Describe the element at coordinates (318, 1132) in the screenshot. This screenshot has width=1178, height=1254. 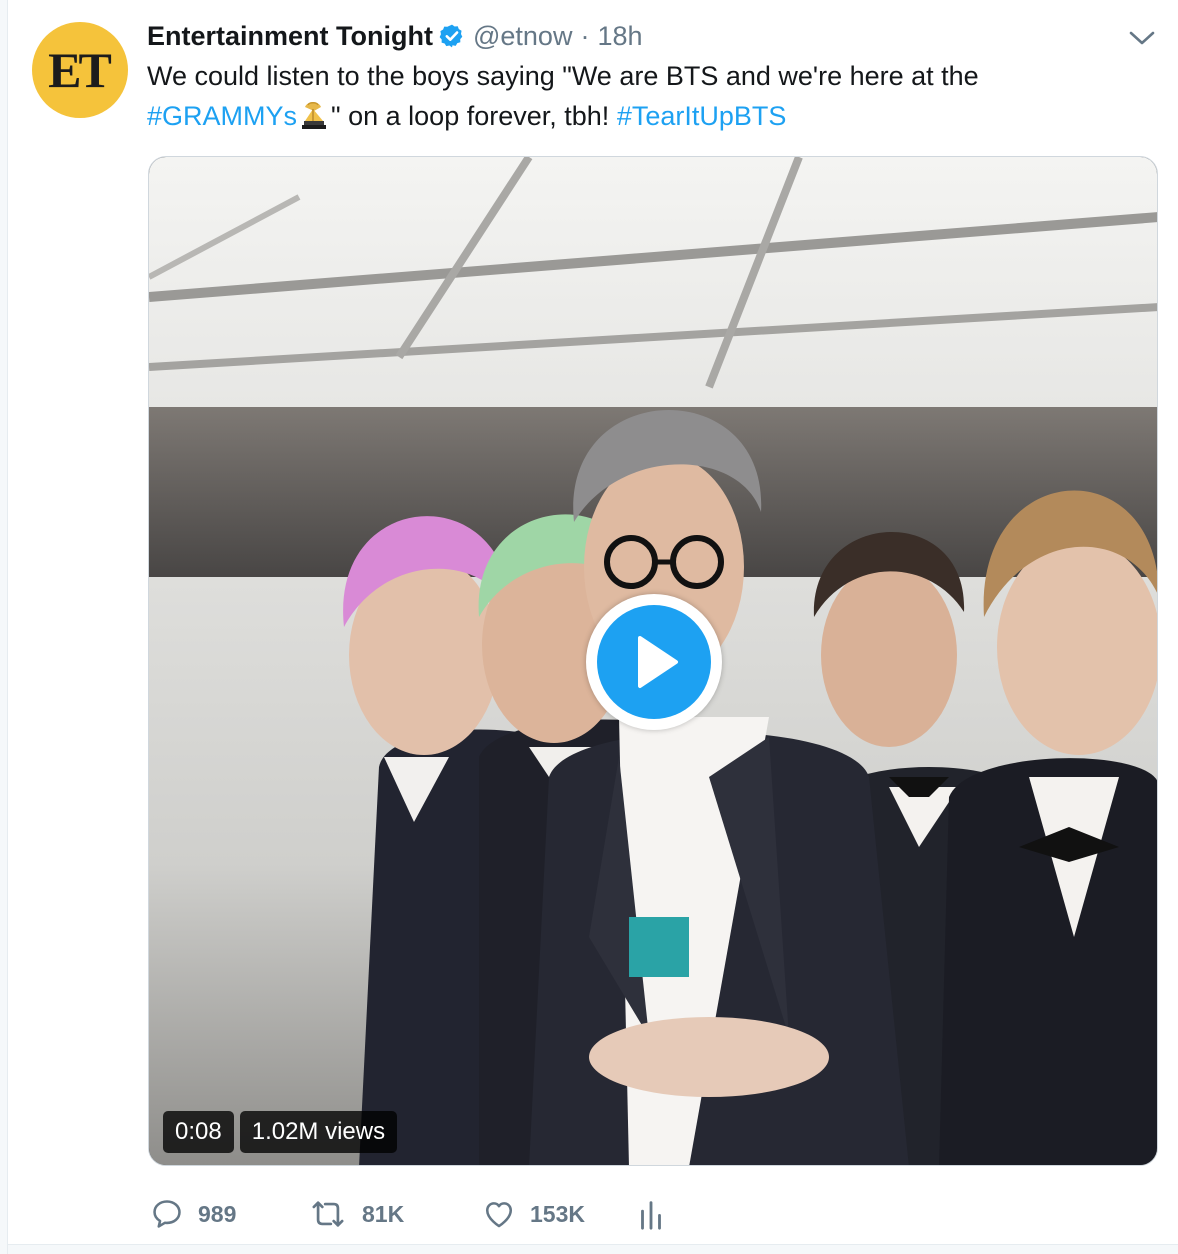
I see `video-view-count: 1.02M views` at that location.